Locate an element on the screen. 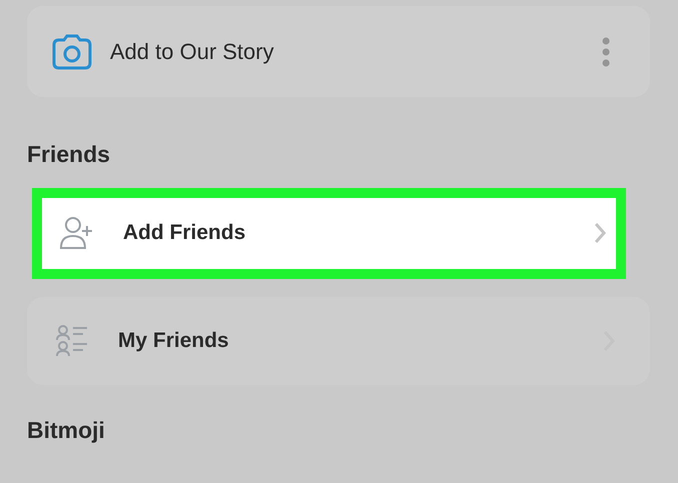 The image size is (678, 483). more-options-icon is located at coordinates (606, 51).